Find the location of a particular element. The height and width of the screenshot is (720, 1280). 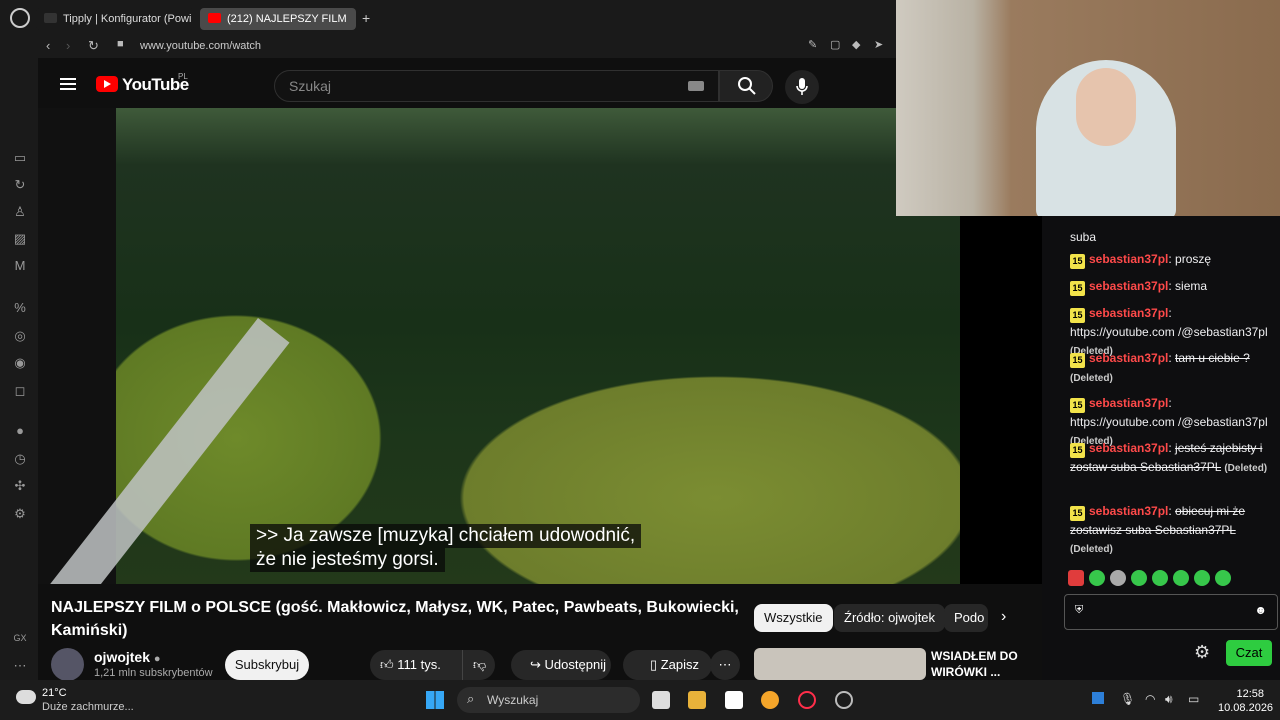

lock-icon: ■ is located at coordinates (120, 44).